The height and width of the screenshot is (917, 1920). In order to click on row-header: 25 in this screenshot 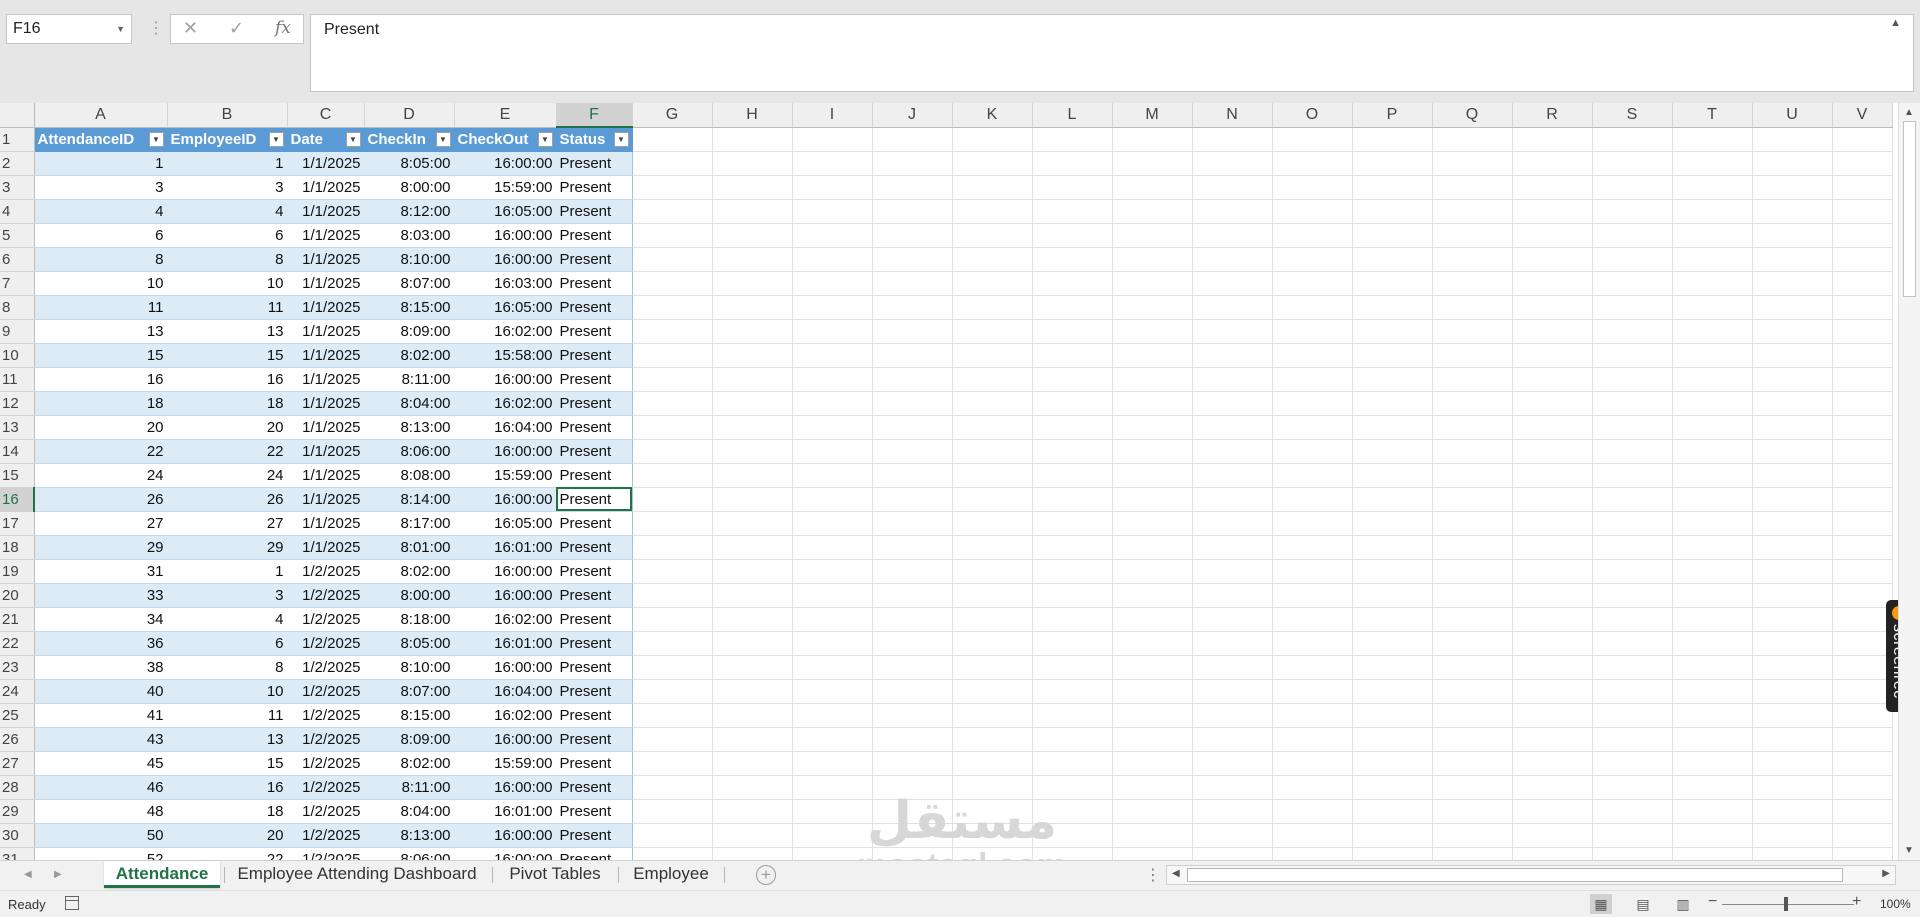, I will do `click(17, 715)`.